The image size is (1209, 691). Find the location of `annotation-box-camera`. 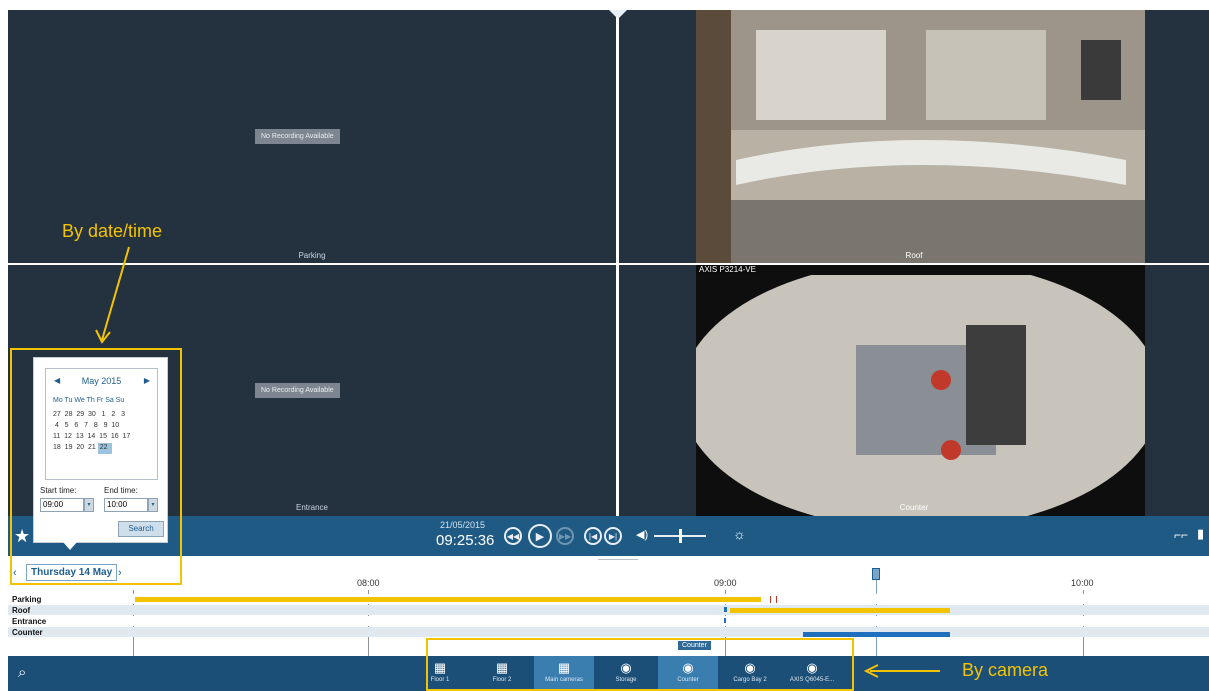

annotation-box-camera is located at coordinates (640, 664).